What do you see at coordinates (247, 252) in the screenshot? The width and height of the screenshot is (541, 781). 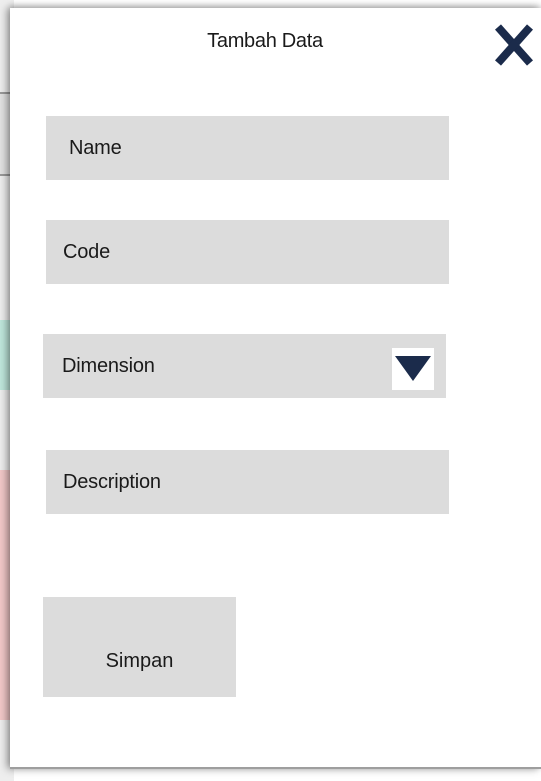 I see `code-field: Code` at bounding box center [247, 252].